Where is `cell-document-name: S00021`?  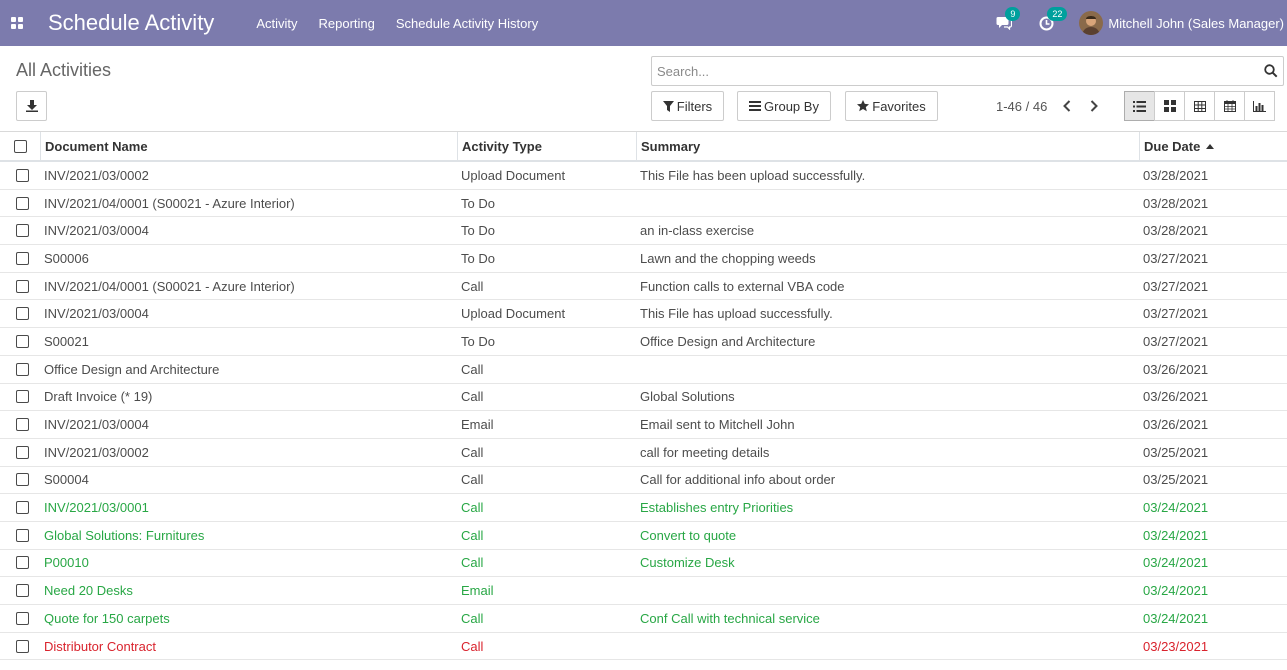 cell-document-name: S00021 is located at coordinates (66, 341).